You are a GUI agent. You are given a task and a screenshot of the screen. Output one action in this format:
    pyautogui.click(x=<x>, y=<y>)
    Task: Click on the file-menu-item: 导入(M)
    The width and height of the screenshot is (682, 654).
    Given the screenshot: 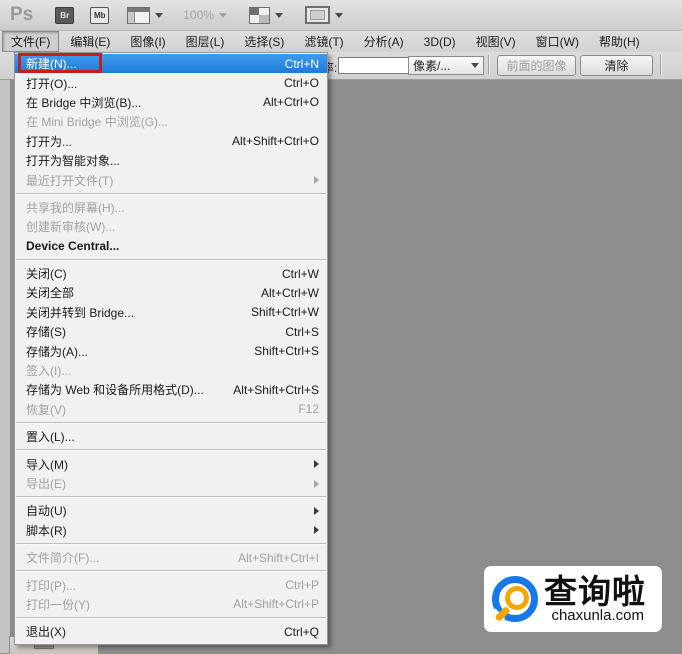 What is the action you would take?
    pyautogui.click(x=171, y=463)
    